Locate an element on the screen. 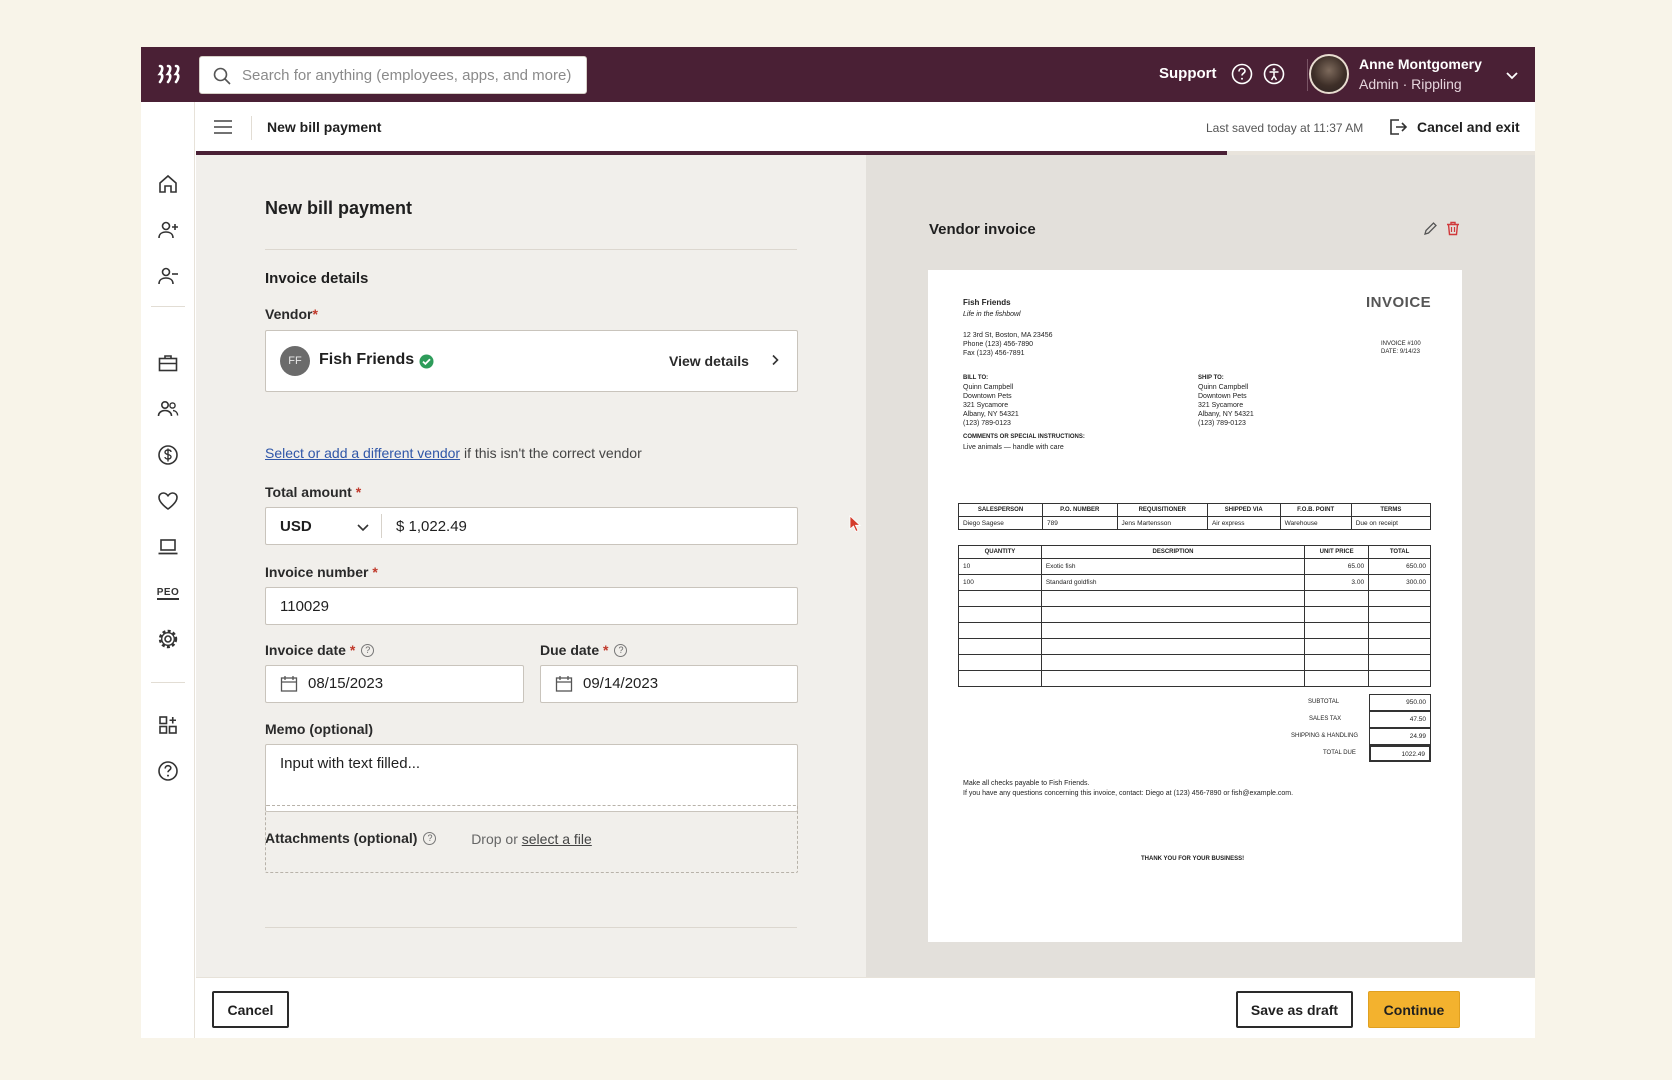 Image resolution: width=1672 pixels, height=1080 pixels. dropzone-text: Drop or select a file is located at coordinates (531, 839).